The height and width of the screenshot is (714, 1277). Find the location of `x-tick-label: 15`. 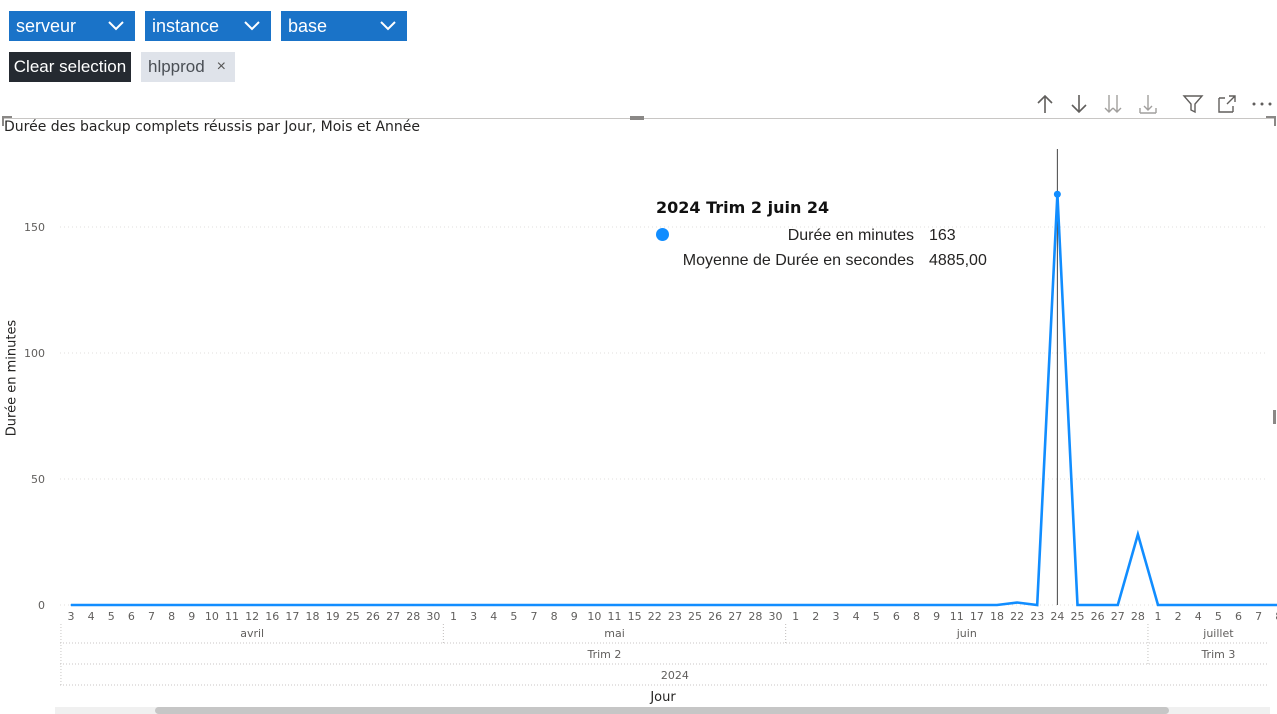

x-tick-label: 15 is located at coordinates (635, 616).